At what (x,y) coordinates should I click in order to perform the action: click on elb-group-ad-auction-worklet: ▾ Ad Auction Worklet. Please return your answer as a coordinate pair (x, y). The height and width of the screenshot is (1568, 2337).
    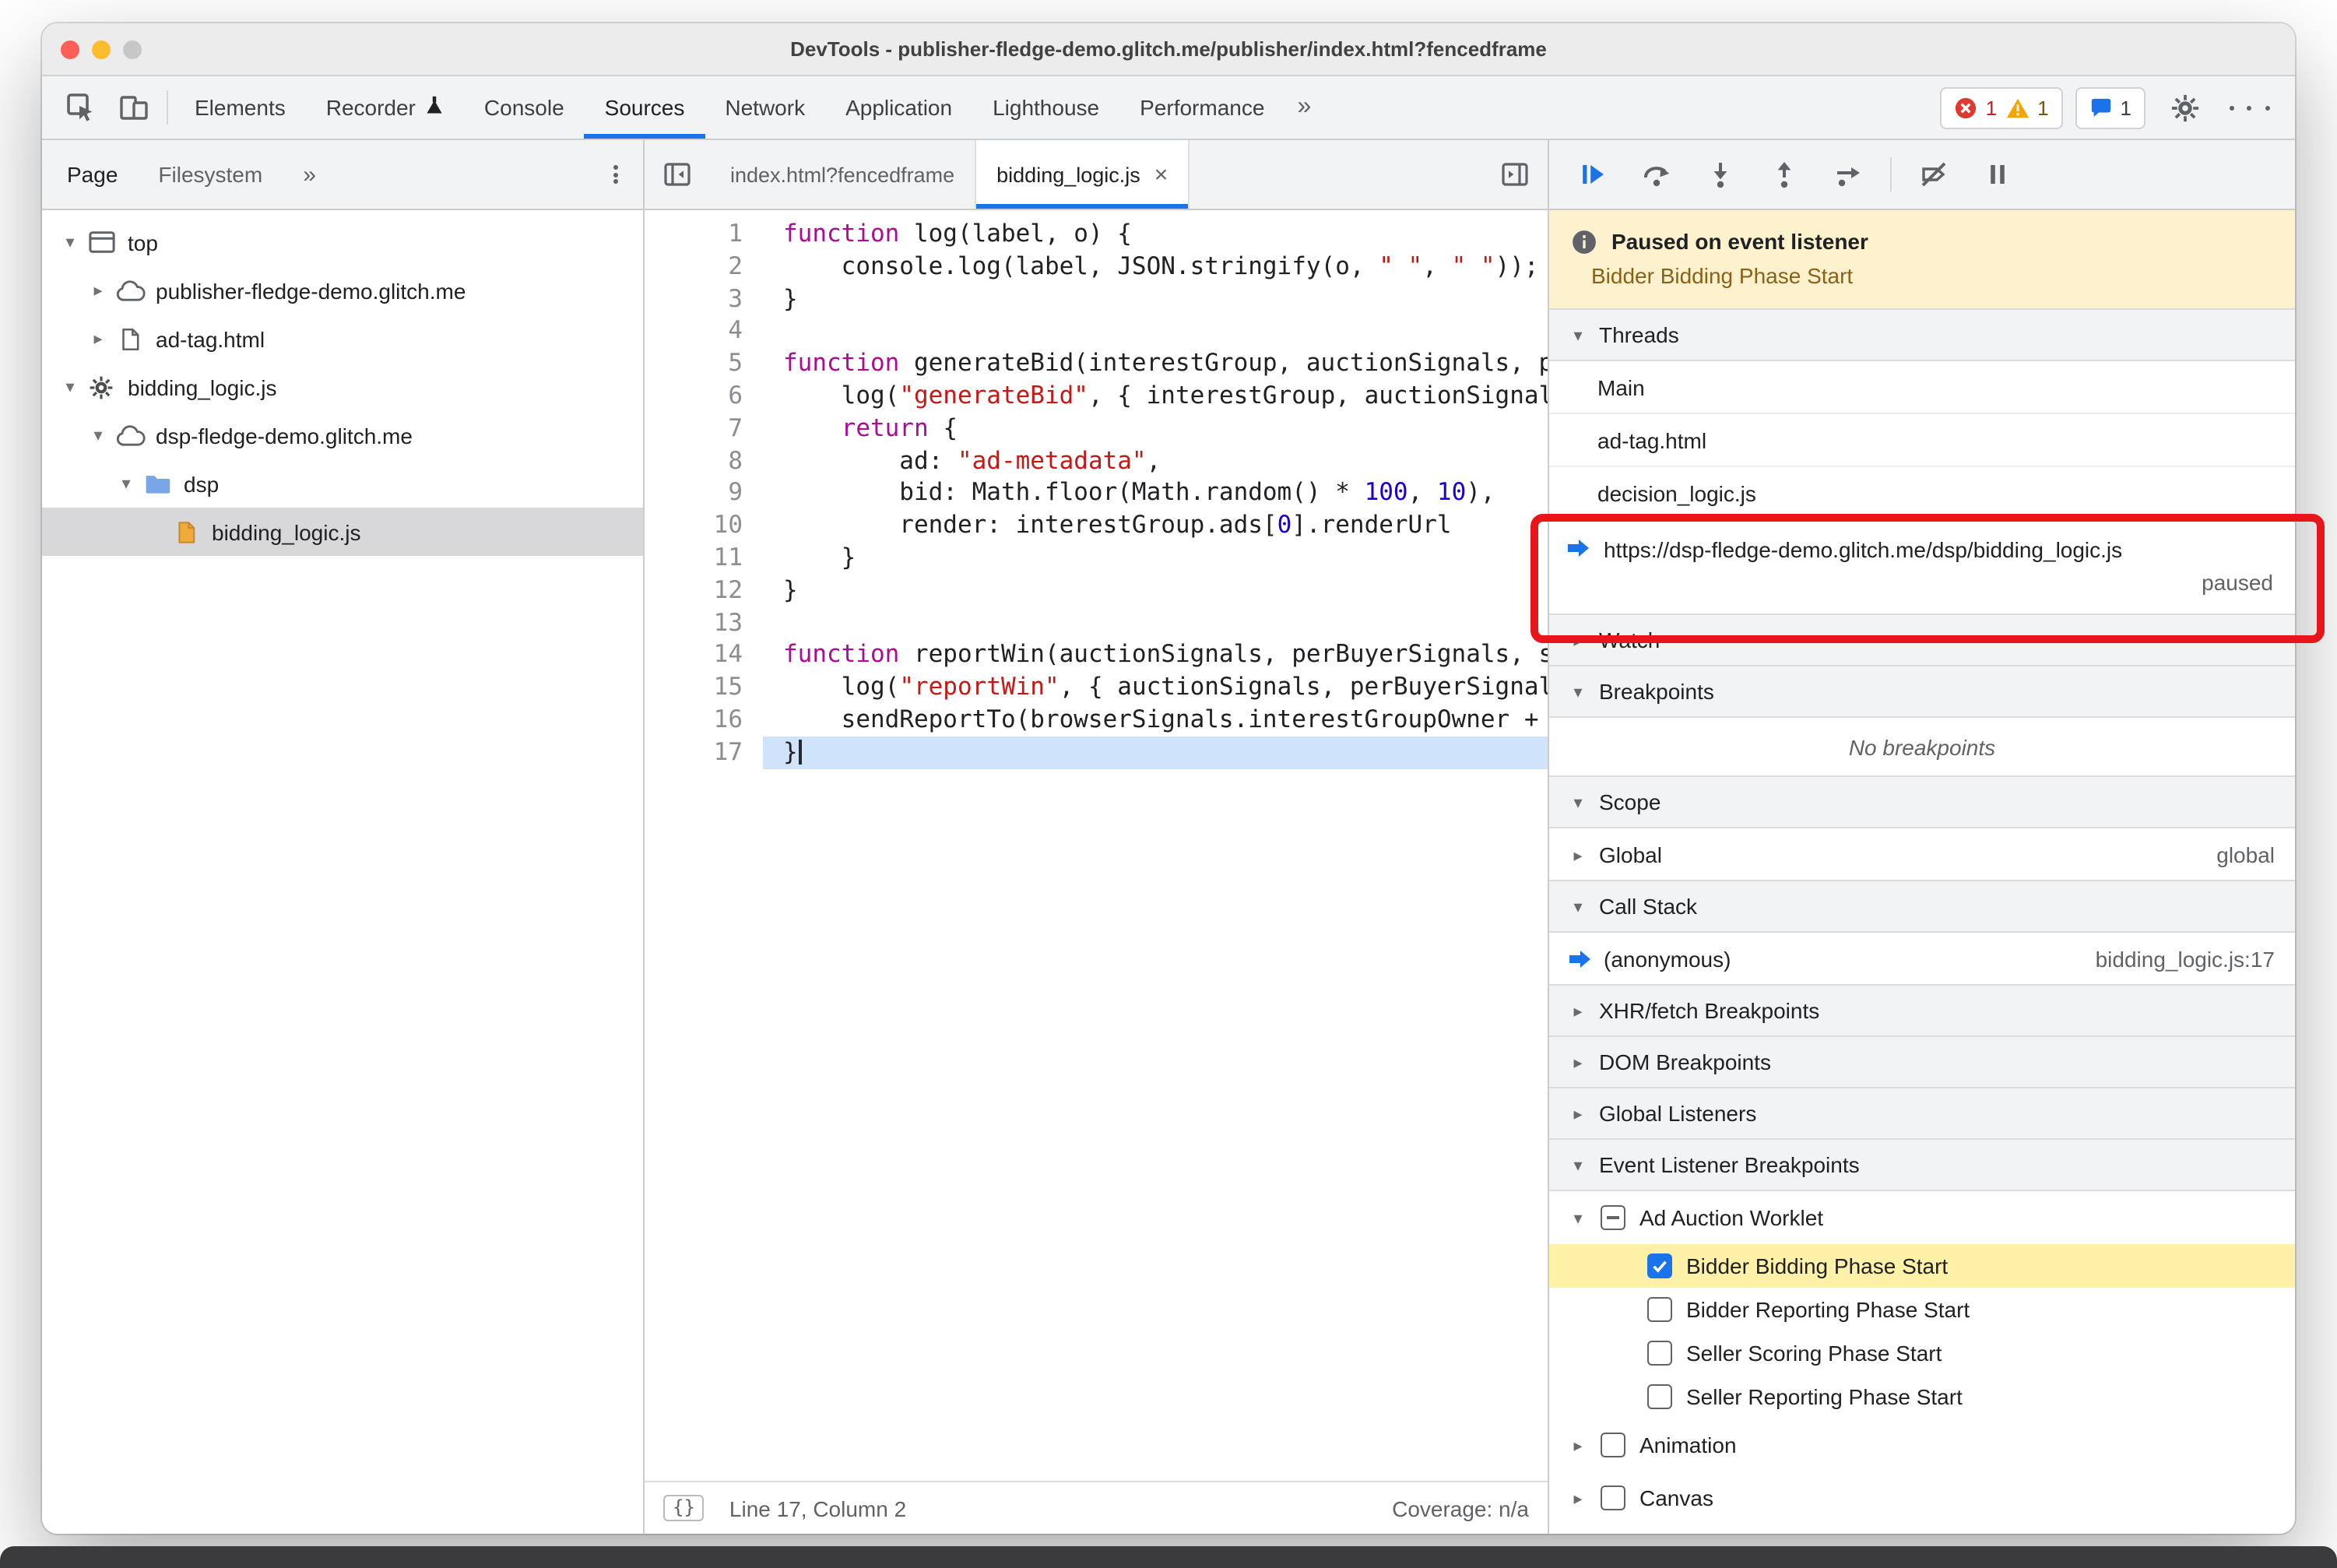
    Looking at the image, I should click on (1922, 1217).